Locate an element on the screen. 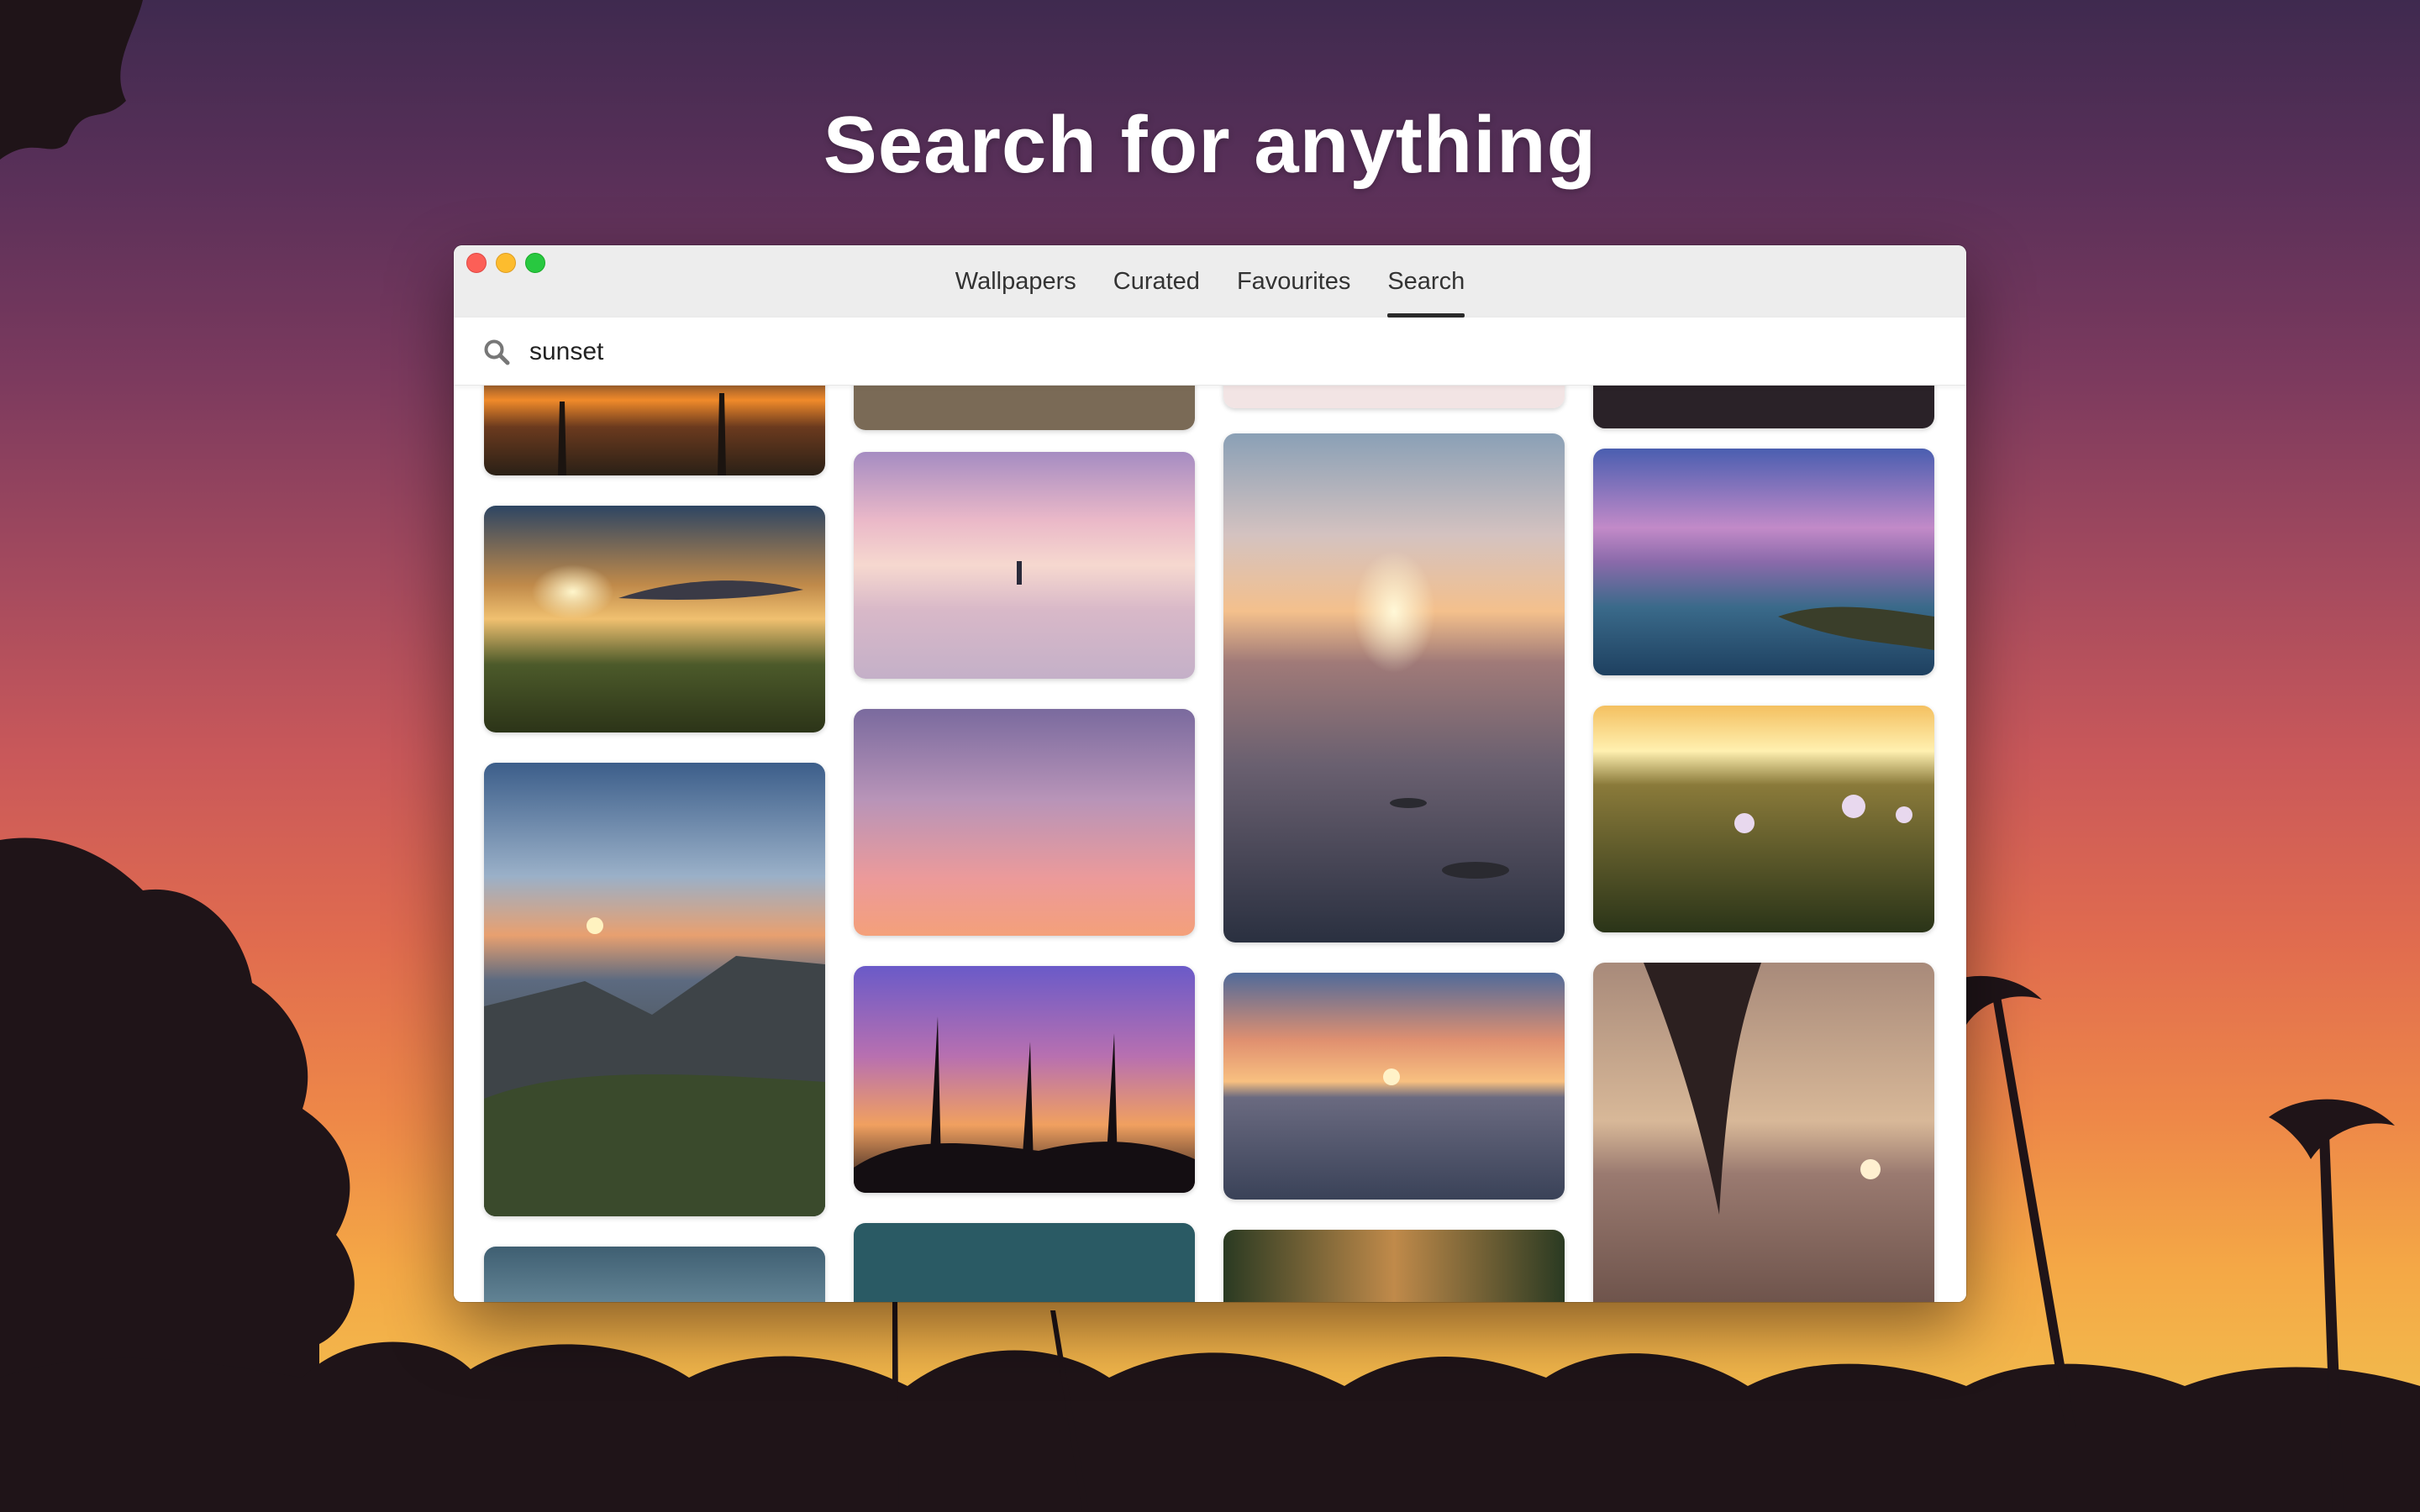  result-tile-pale-strip is located at coordinates (1394, 396).